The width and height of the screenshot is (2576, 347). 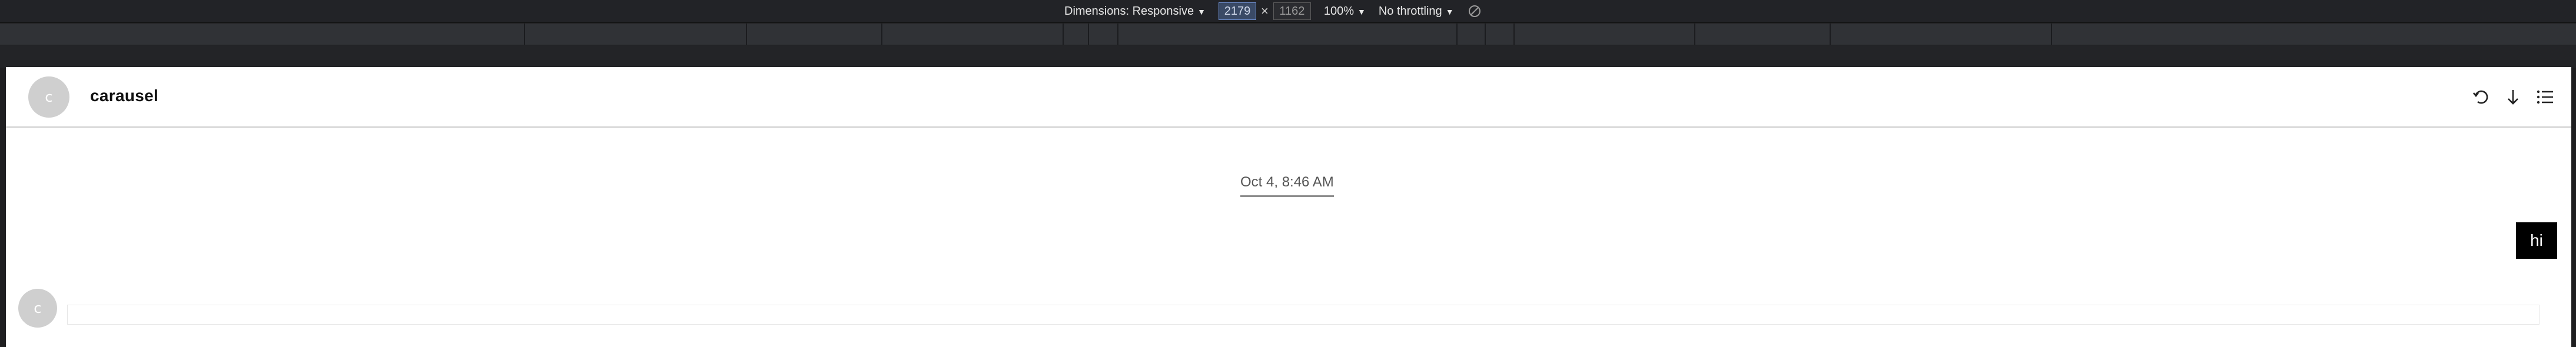 I want to click on zoom-dropdown: 100% ▼, so click(x=1345, y=12).